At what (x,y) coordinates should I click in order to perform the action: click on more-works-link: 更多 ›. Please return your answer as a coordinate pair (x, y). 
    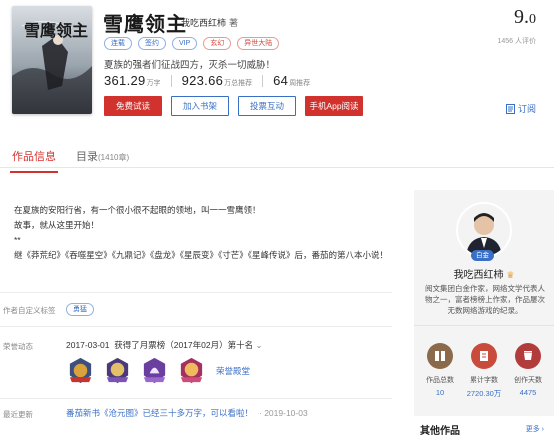
    Looking at the image, I should click on (535, 429).